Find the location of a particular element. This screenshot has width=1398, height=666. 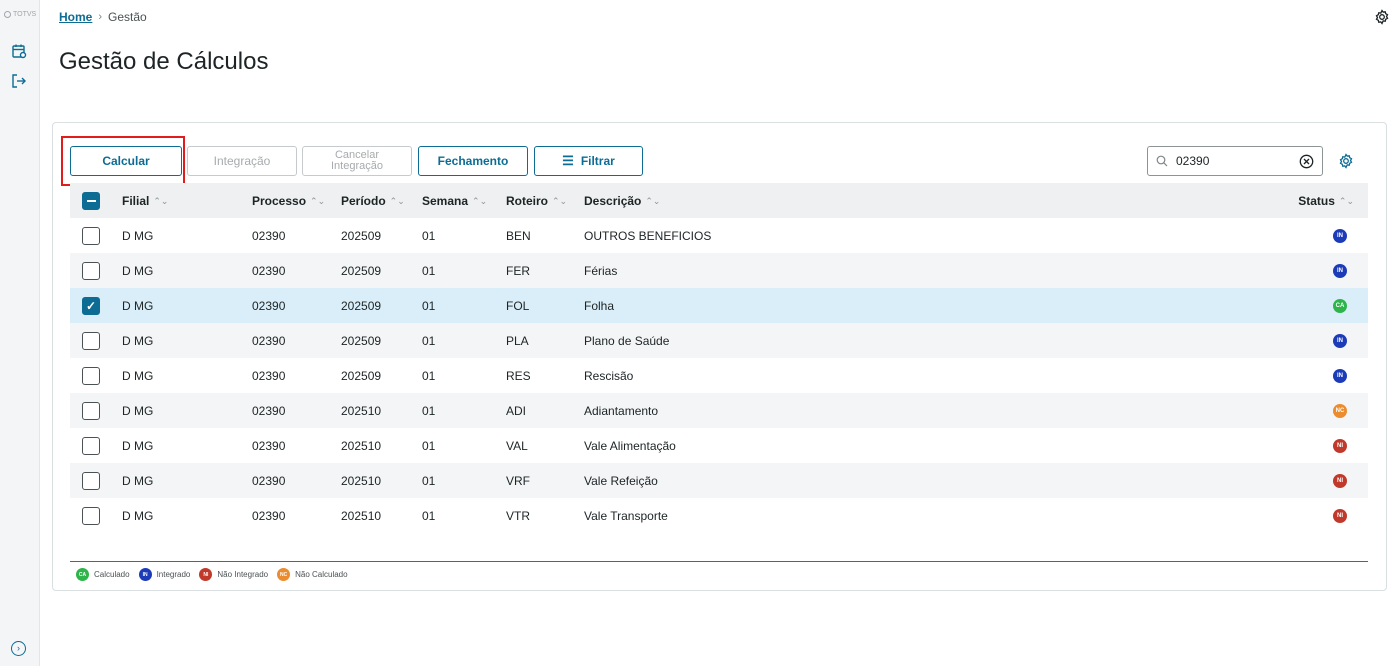

table-row: D MG 02390 202509 01 RES Rescisão IN is located at coordinates (719, 375).